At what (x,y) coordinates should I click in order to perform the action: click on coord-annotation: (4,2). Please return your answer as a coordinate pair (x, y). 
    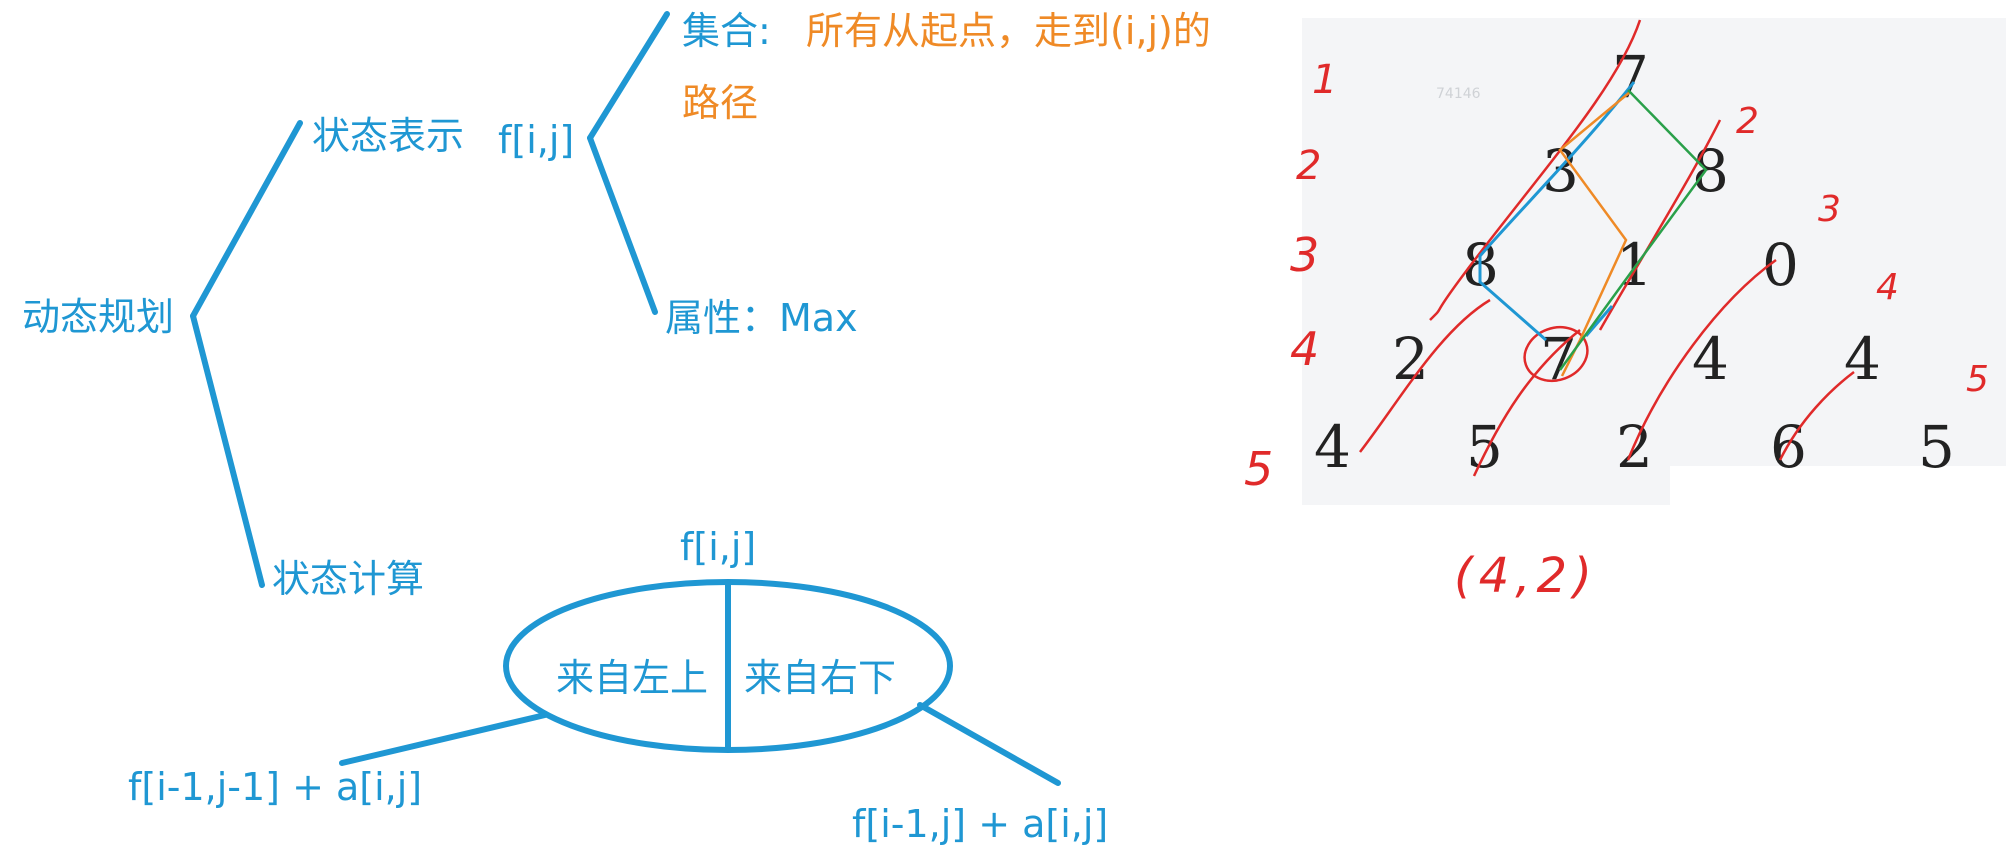
    Looking at the image, I should click on (1526, 576).